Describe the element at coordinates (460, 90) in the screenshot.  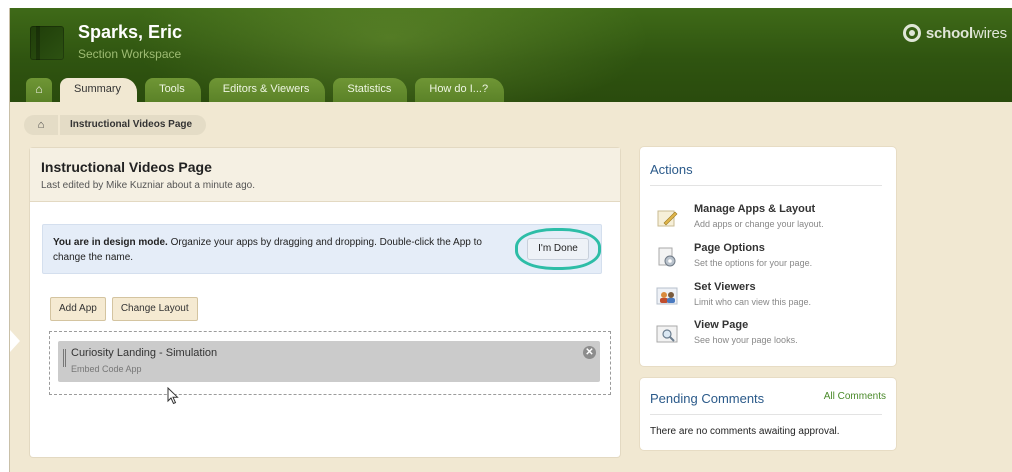
I see `tab-how-do-i: How do I...?` at that location.